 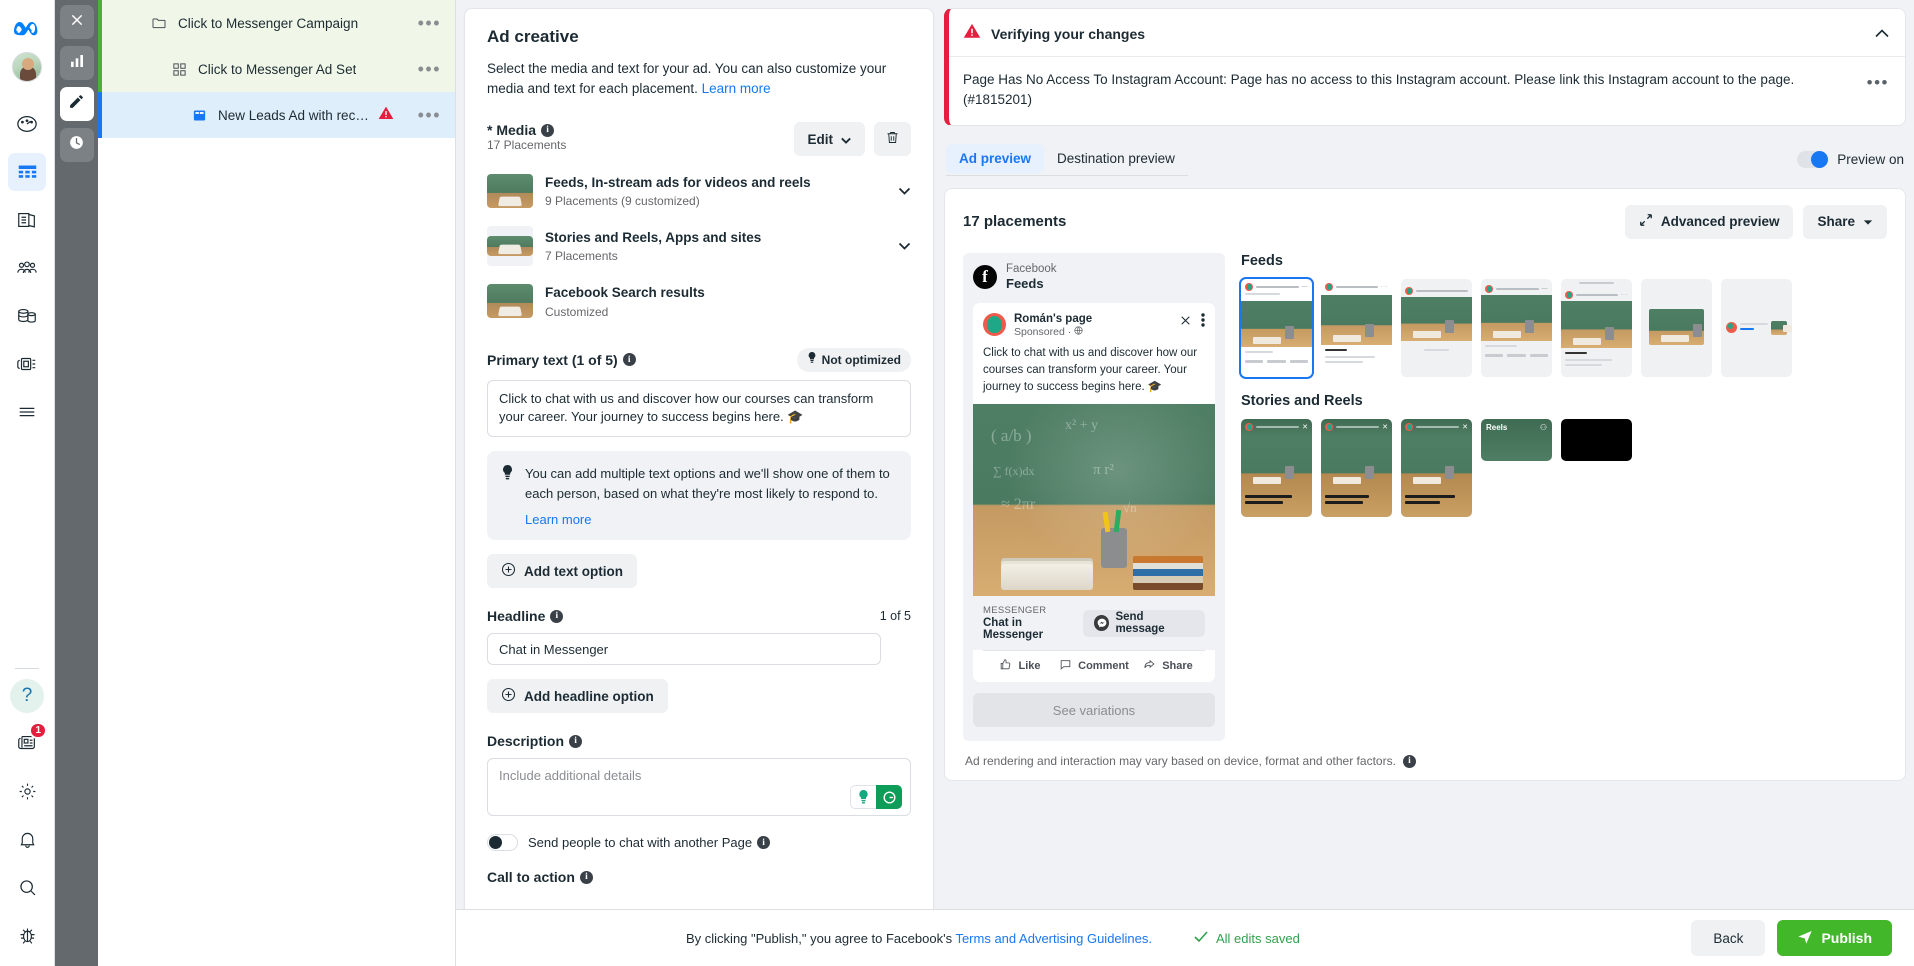 I want to click on messenger-icon, so click(x=1101, y=623).